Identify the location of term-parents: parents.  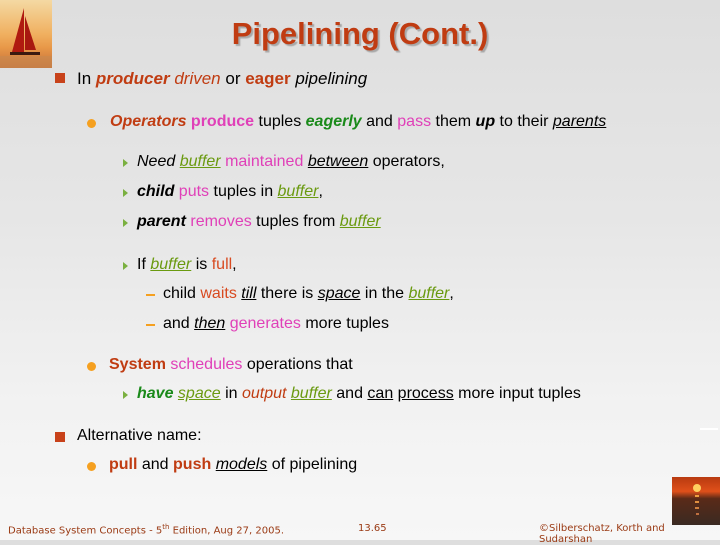
(579, 121).